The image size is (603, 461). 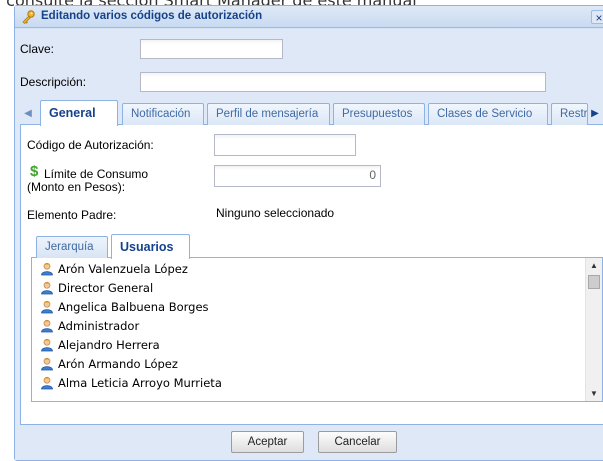 I want to click on dollar-icon: $, so click(x=34, y=171).